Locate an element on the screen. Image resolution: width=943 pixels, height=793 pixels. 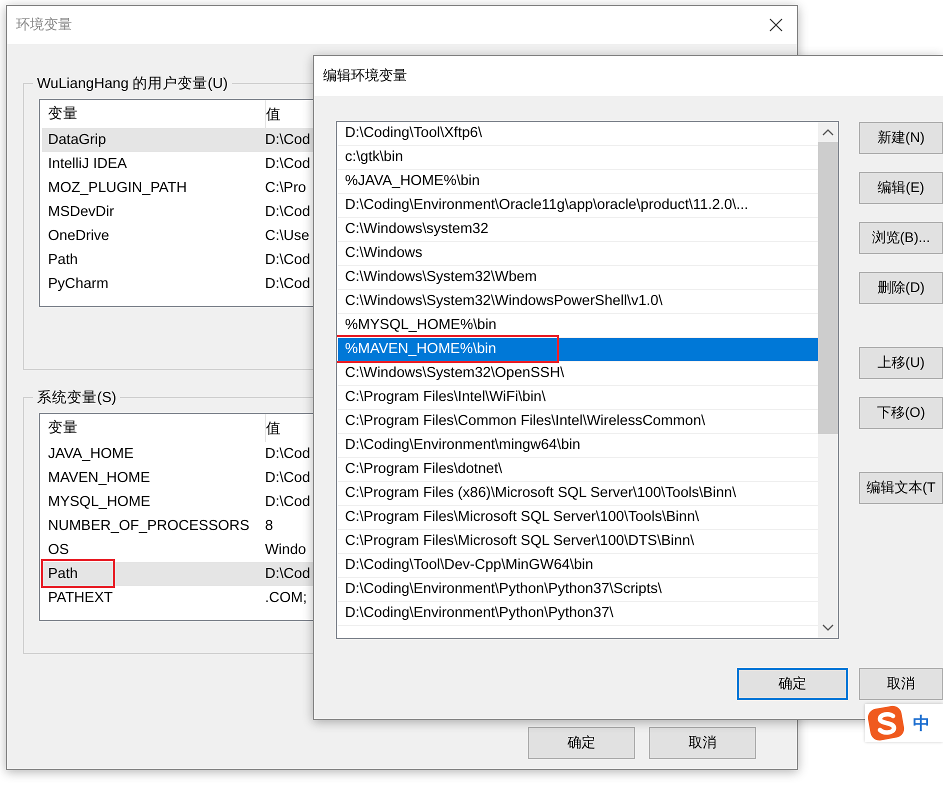
table-cell-text: PyCharm is located at coordinates (78, 284).